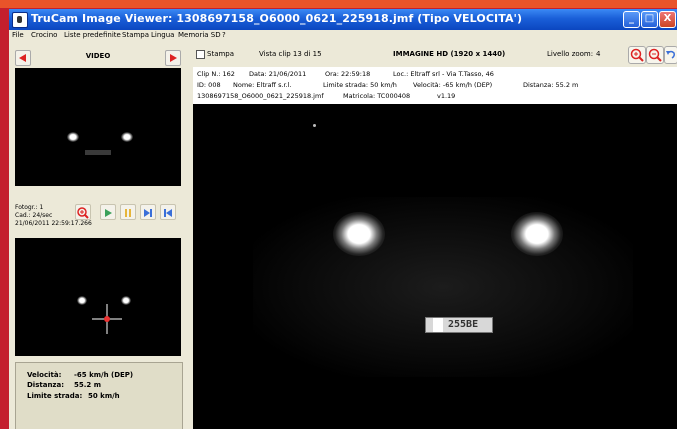  Describe the element at coordinates (314, 125) in the screenshot. I see `distant-light` at that location.